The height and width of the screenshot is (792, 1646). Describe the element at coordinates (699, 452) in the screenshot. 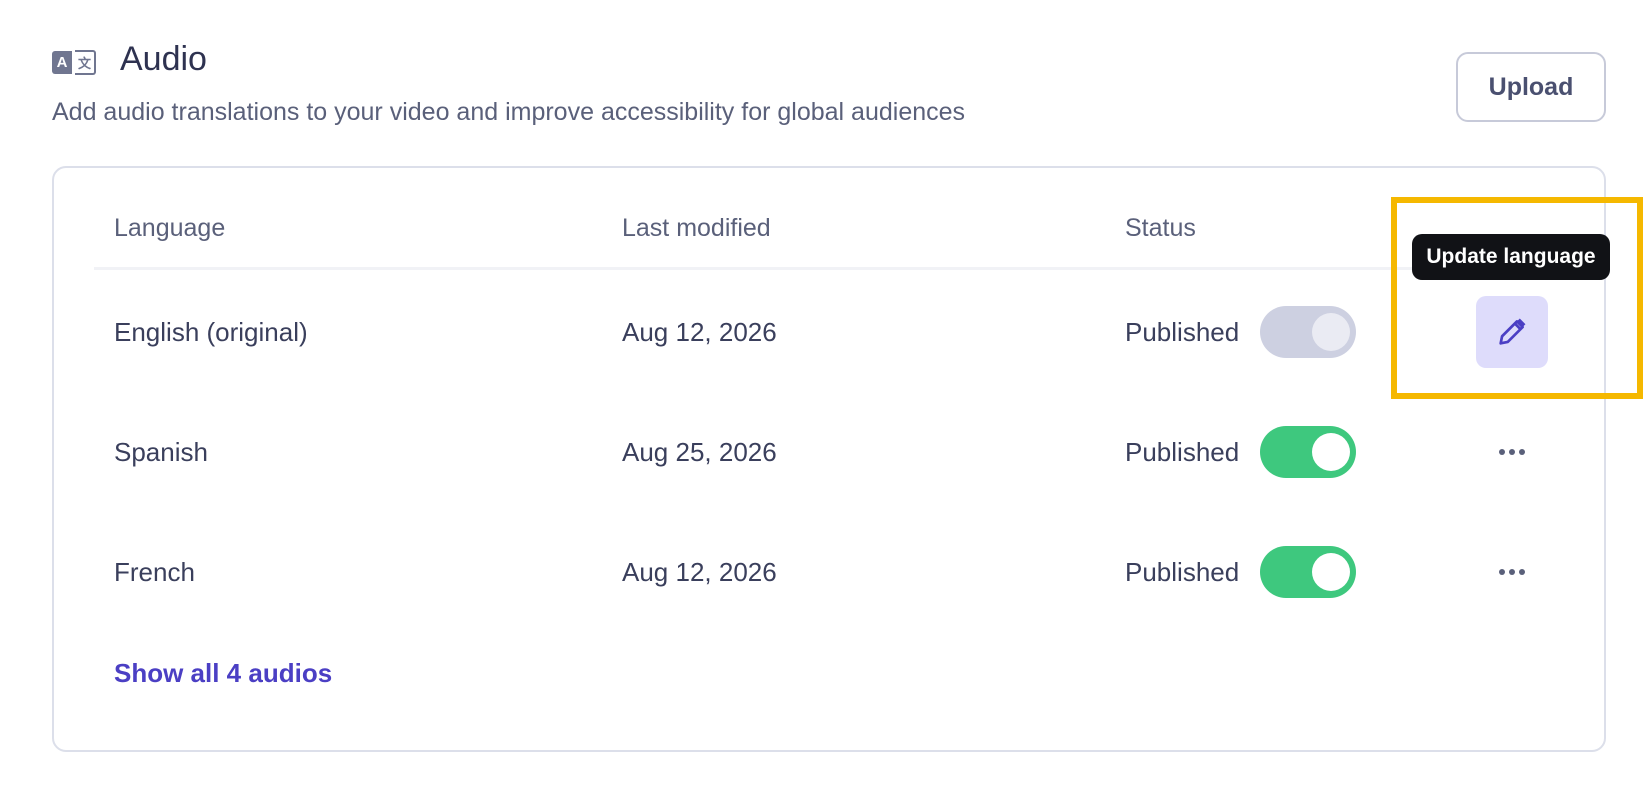

I see `modified-cell: Aug 25, 2026` at that location.